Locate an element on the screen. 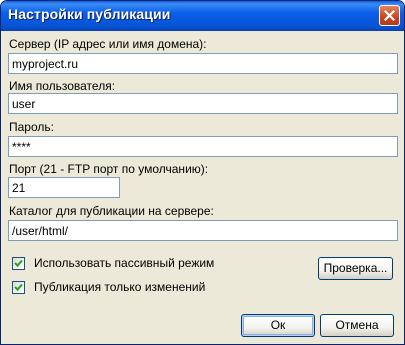 This screenshot has width=405, height=345. close-button is located at coordinates (389, 15).